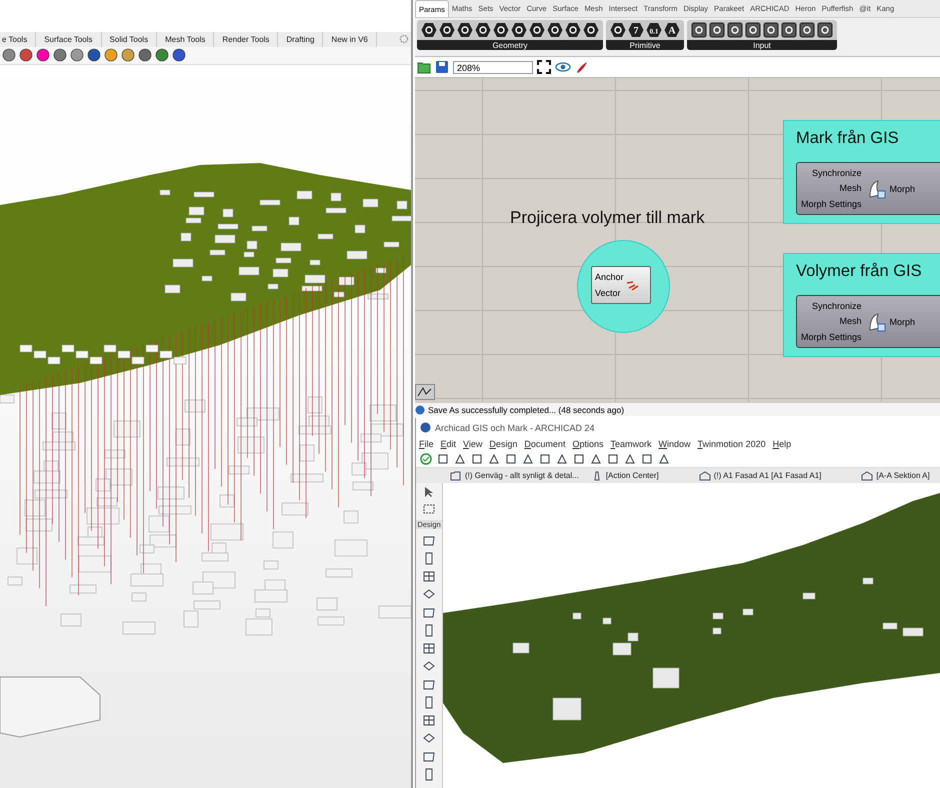  What do you see at coordinates (563, 67) in the screenshot?
I see `eye-icon` at bounding box center [563, 67].